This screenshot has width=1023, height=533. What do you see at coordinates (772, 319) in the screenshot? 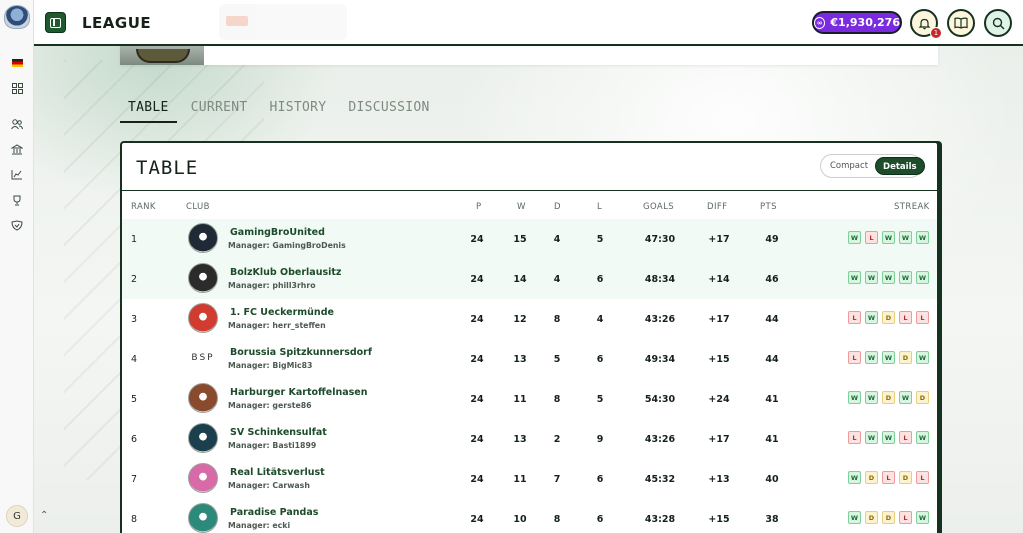
I see `pts-cell: 44` at bounding box center [772, 319].